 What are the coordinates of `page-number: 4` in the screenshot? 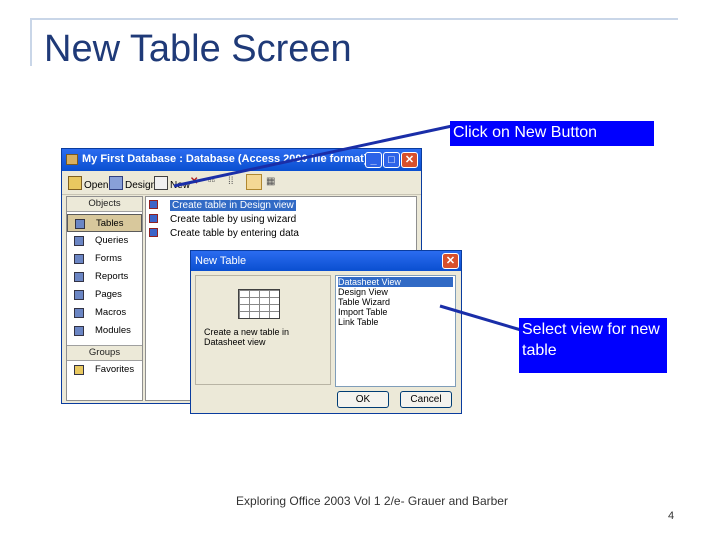 It's located at (671, 516).